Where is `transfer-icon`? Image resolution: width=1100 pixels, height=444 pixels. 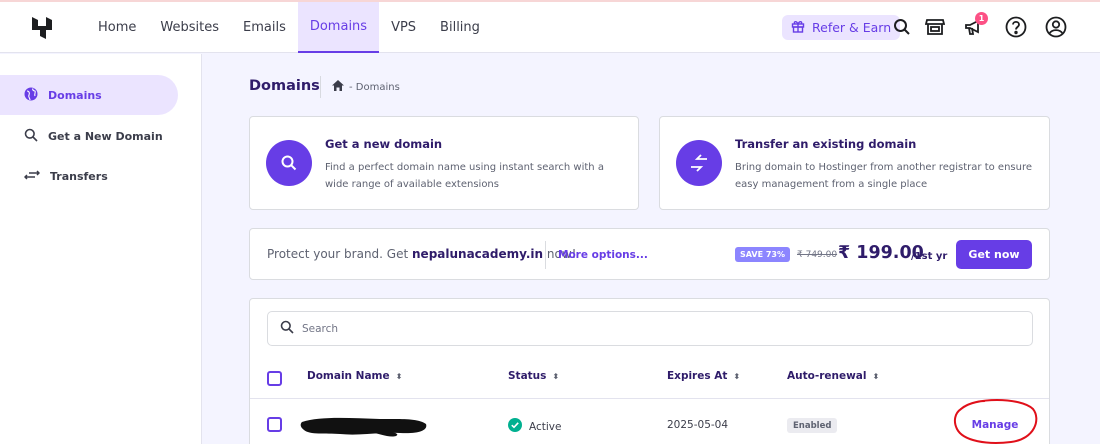
transfer-icon is located at coordinates (32, 176).